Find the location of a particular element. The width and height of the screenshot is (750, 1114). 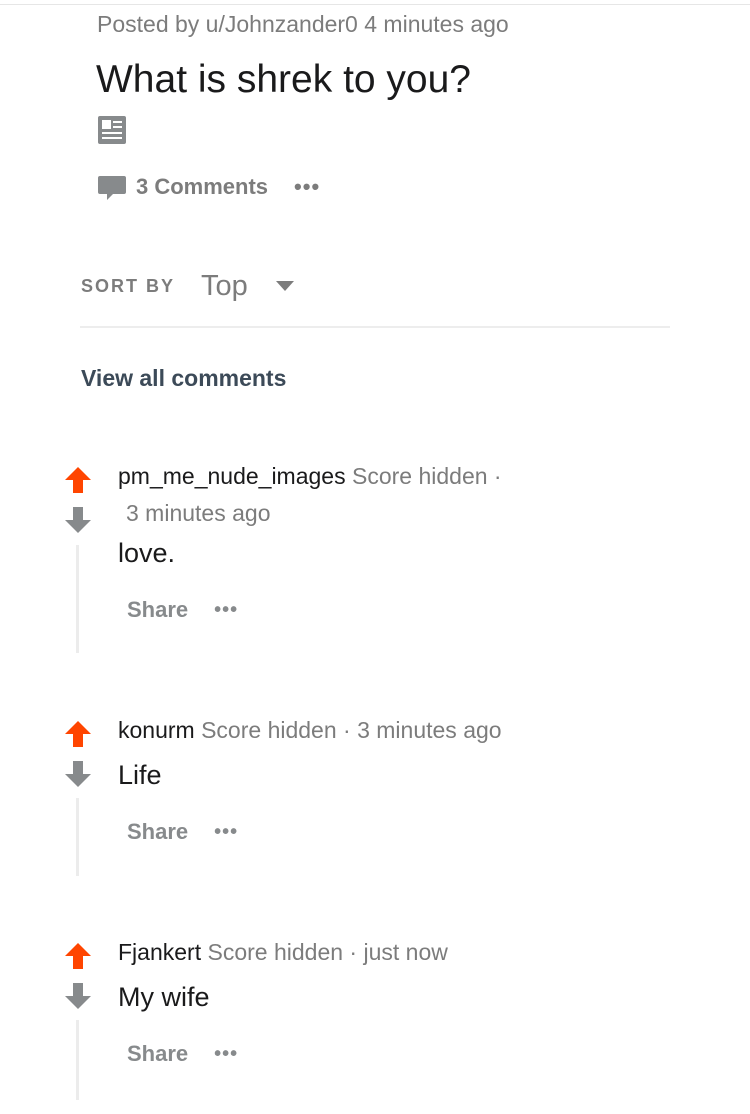

comment-body: love. is located at coordinates (147, 553).